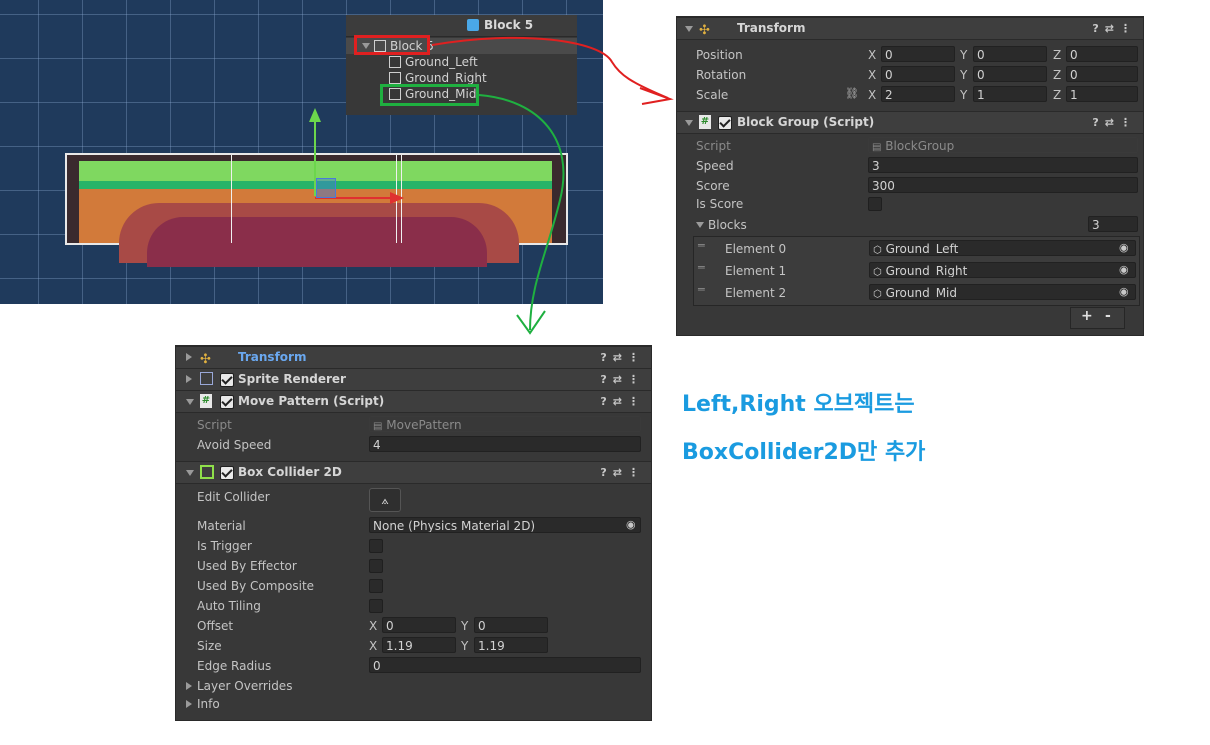 Image resolution: width=1210 pixels, height=745 pixels. What do you see at coordinates (918, 74) in the screenshot?
I see `rotation-x-field: 0` at bounding box center [918, 74].